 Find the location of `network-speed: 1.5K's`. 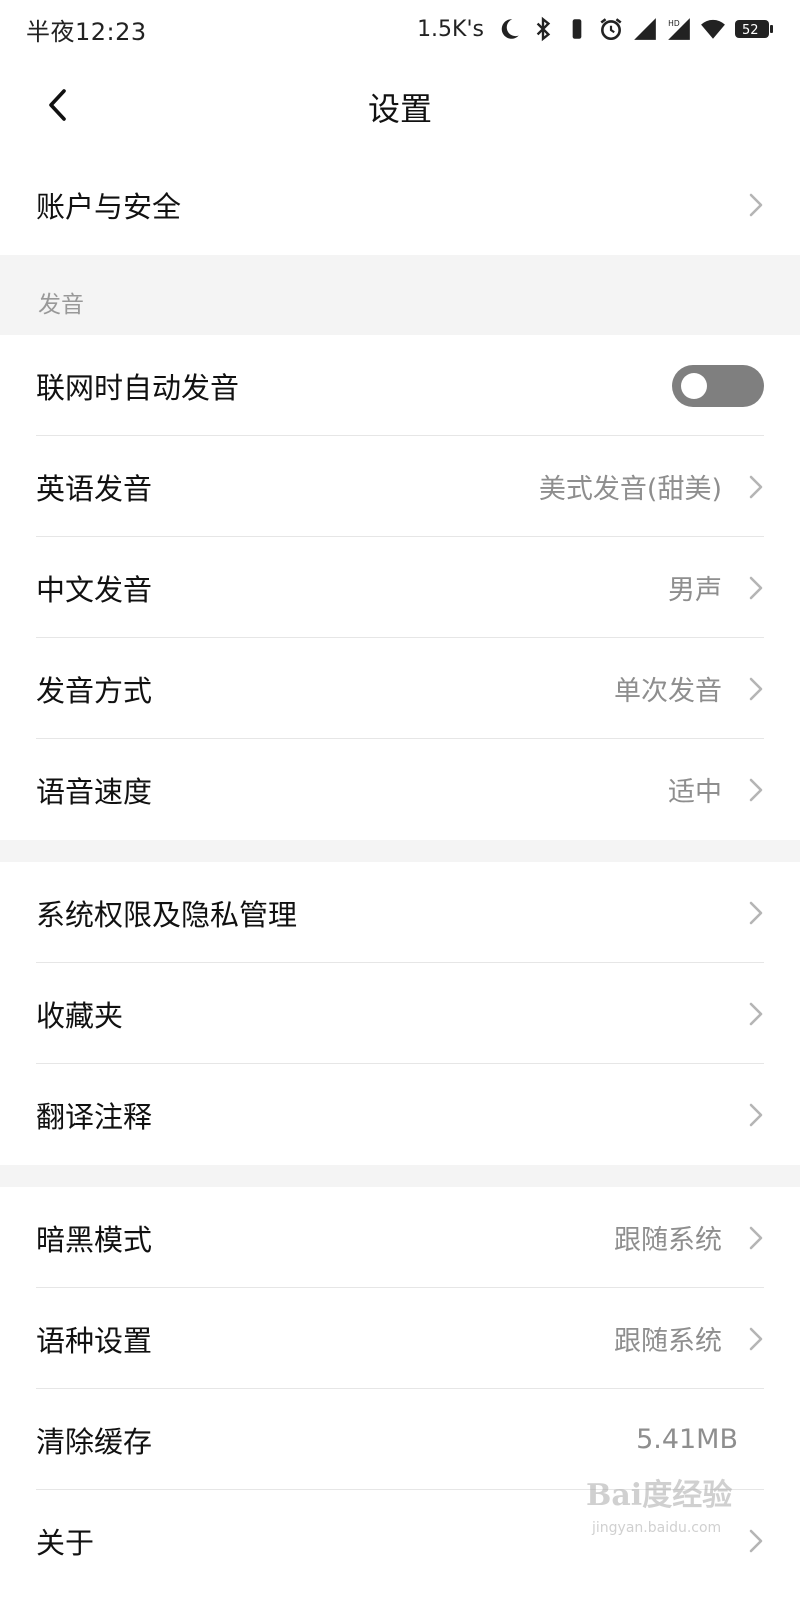

network-speed: 1.5K's is located at coordinates (450, 29).